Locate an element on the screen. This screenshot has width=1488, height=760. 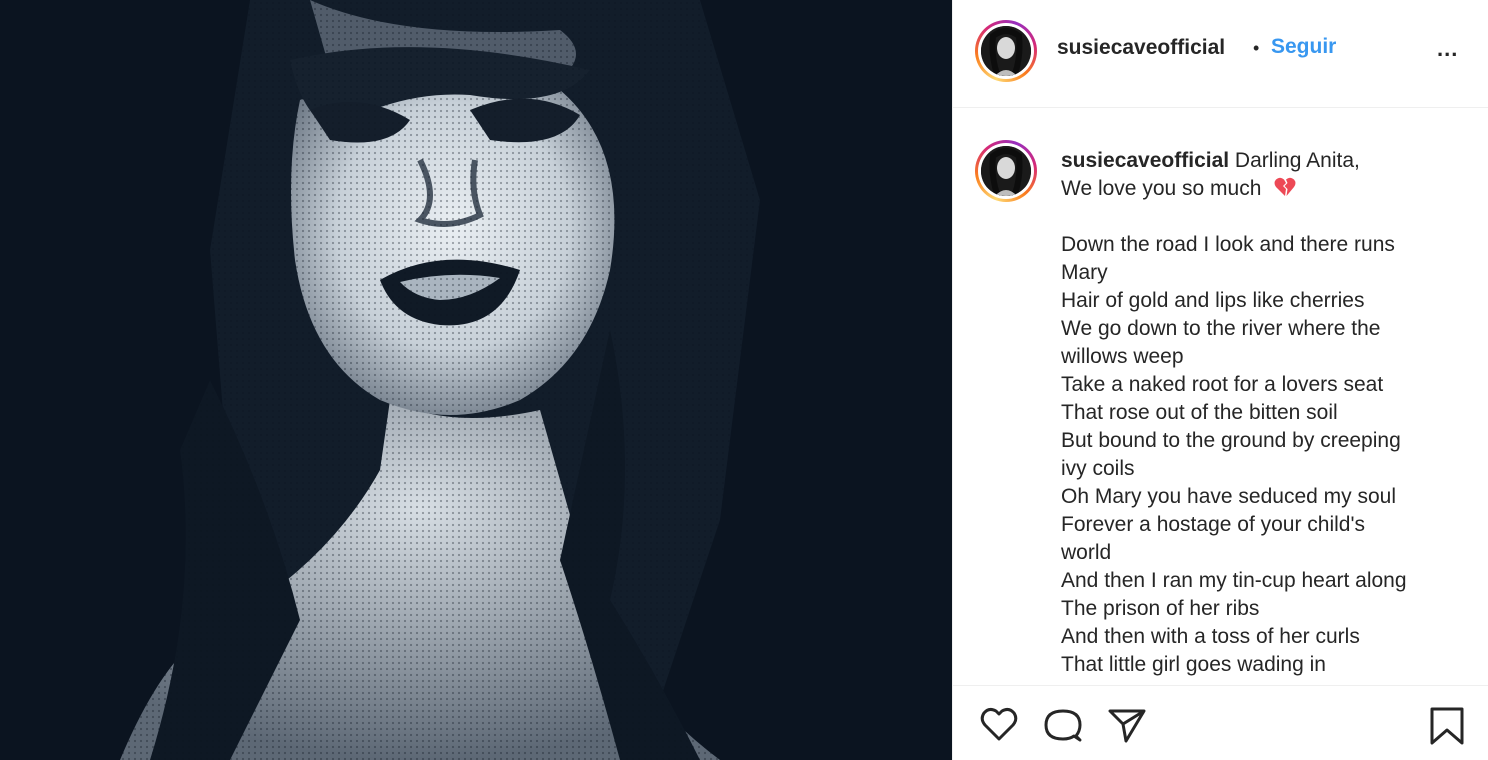
broken-heart-icon is located at coordinates (1285, 186).